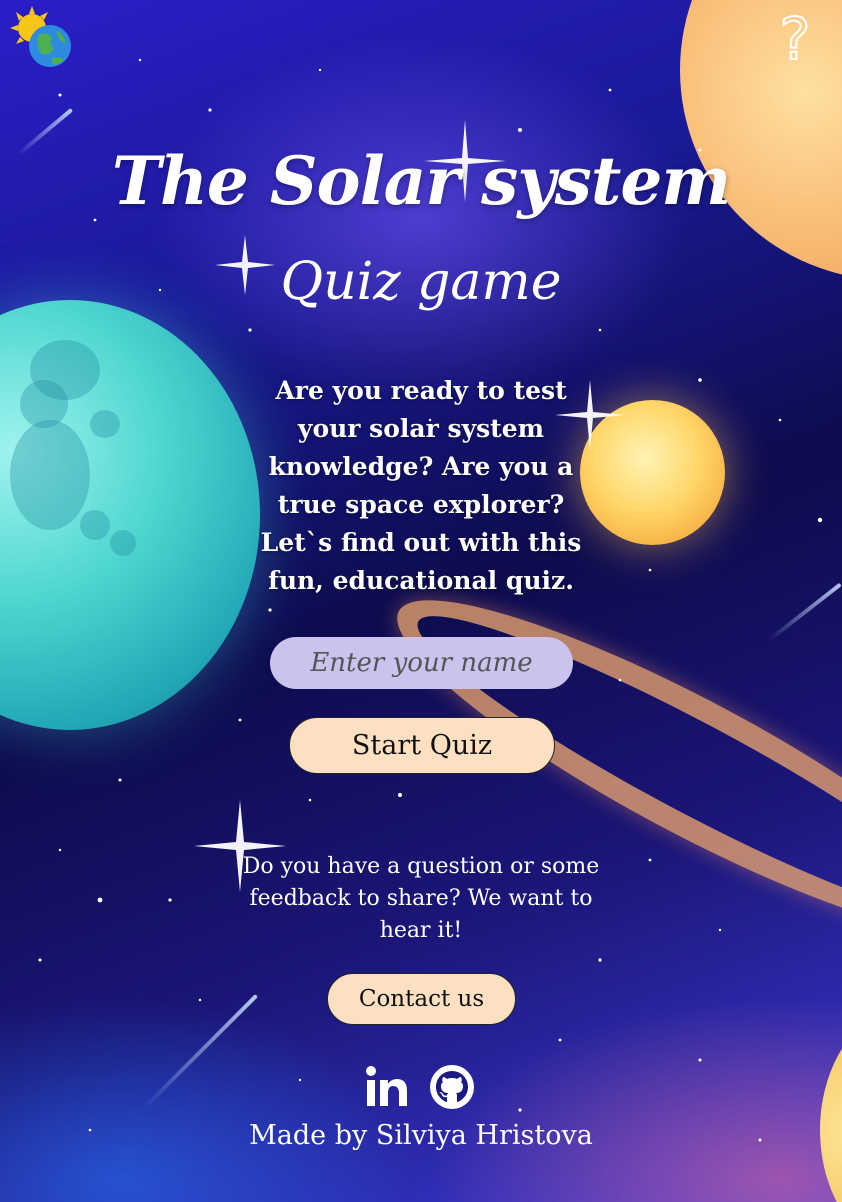 The image size is (842, 1202). Describe the element at coordinates (831, 1101) in the screenshot. I see `yellow-planet-bottom-right` at that location.